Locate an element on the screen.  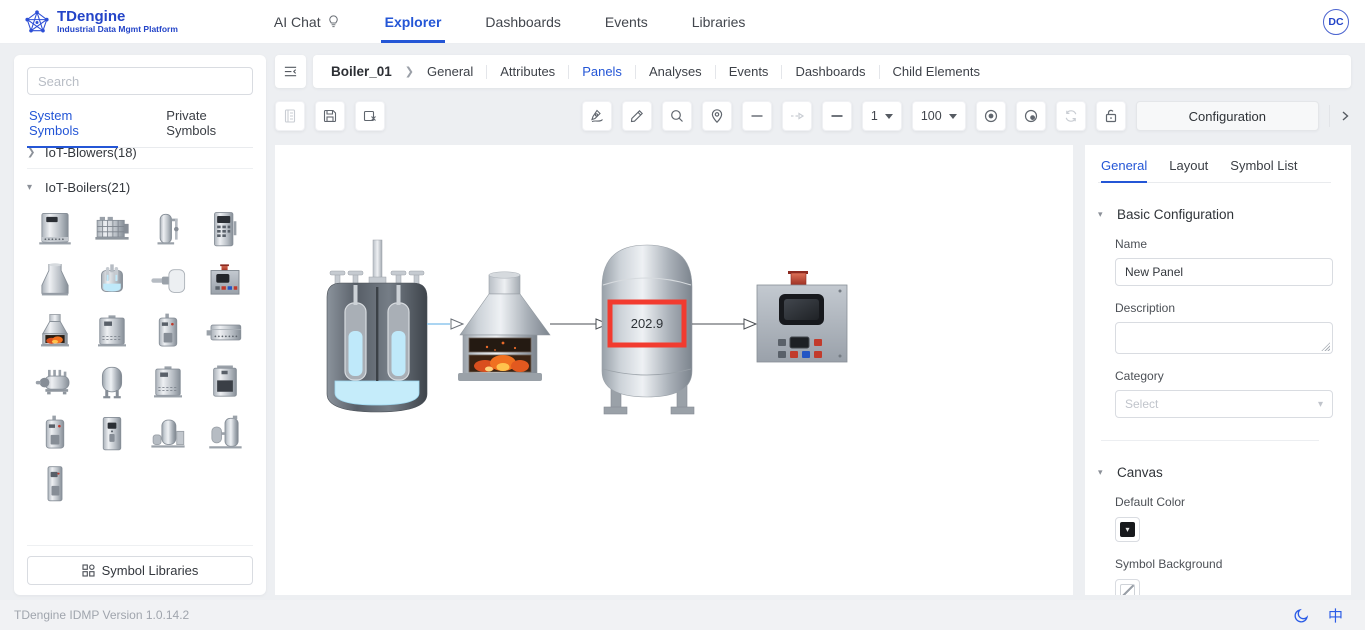
dark-mode-moon-icon is located at coordinates (1302, 615).